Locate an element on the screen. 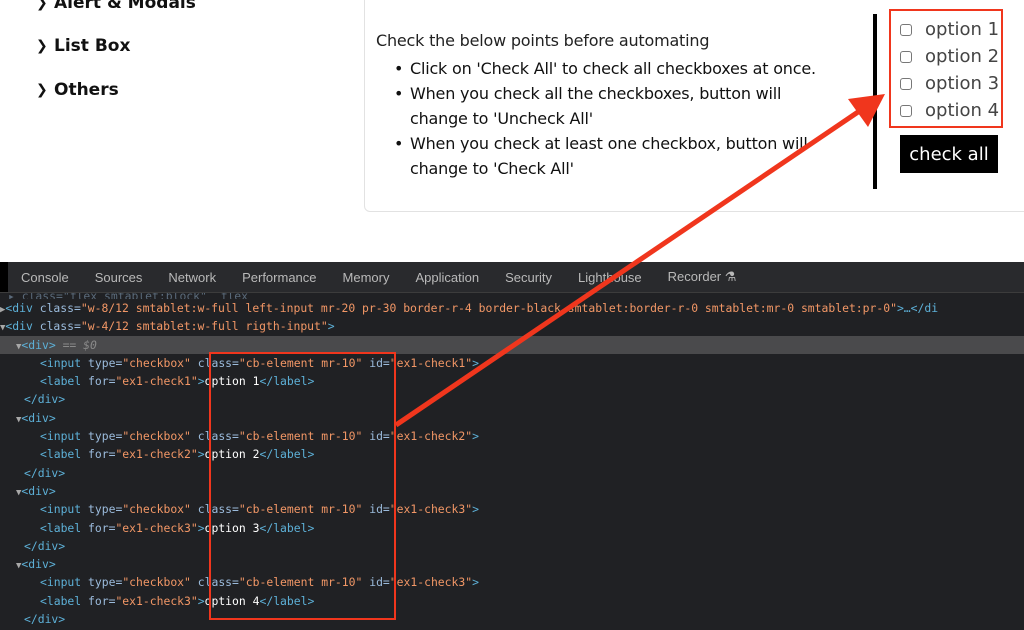 Image resolution: width=1024 pixels, height=630 pixels. tab-security: Security is located at coordinates (528, 277).